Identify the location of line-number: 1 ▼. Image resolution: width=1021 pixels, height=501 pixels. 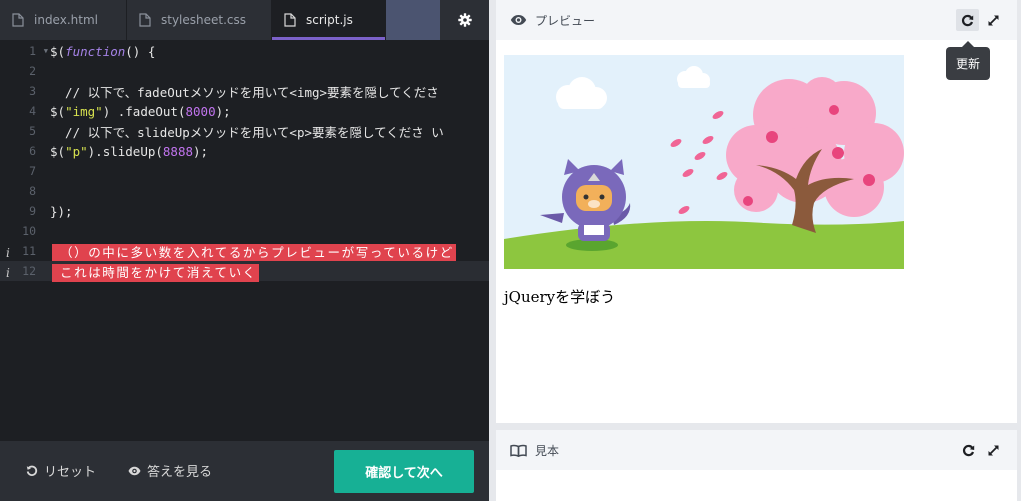
(38, 51).